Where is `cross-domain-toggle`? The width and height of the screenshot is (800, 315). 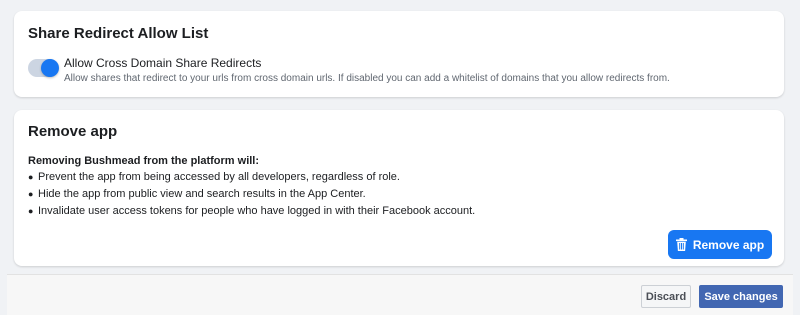
cross-domain-toggle is located at coordinates (43, 68).